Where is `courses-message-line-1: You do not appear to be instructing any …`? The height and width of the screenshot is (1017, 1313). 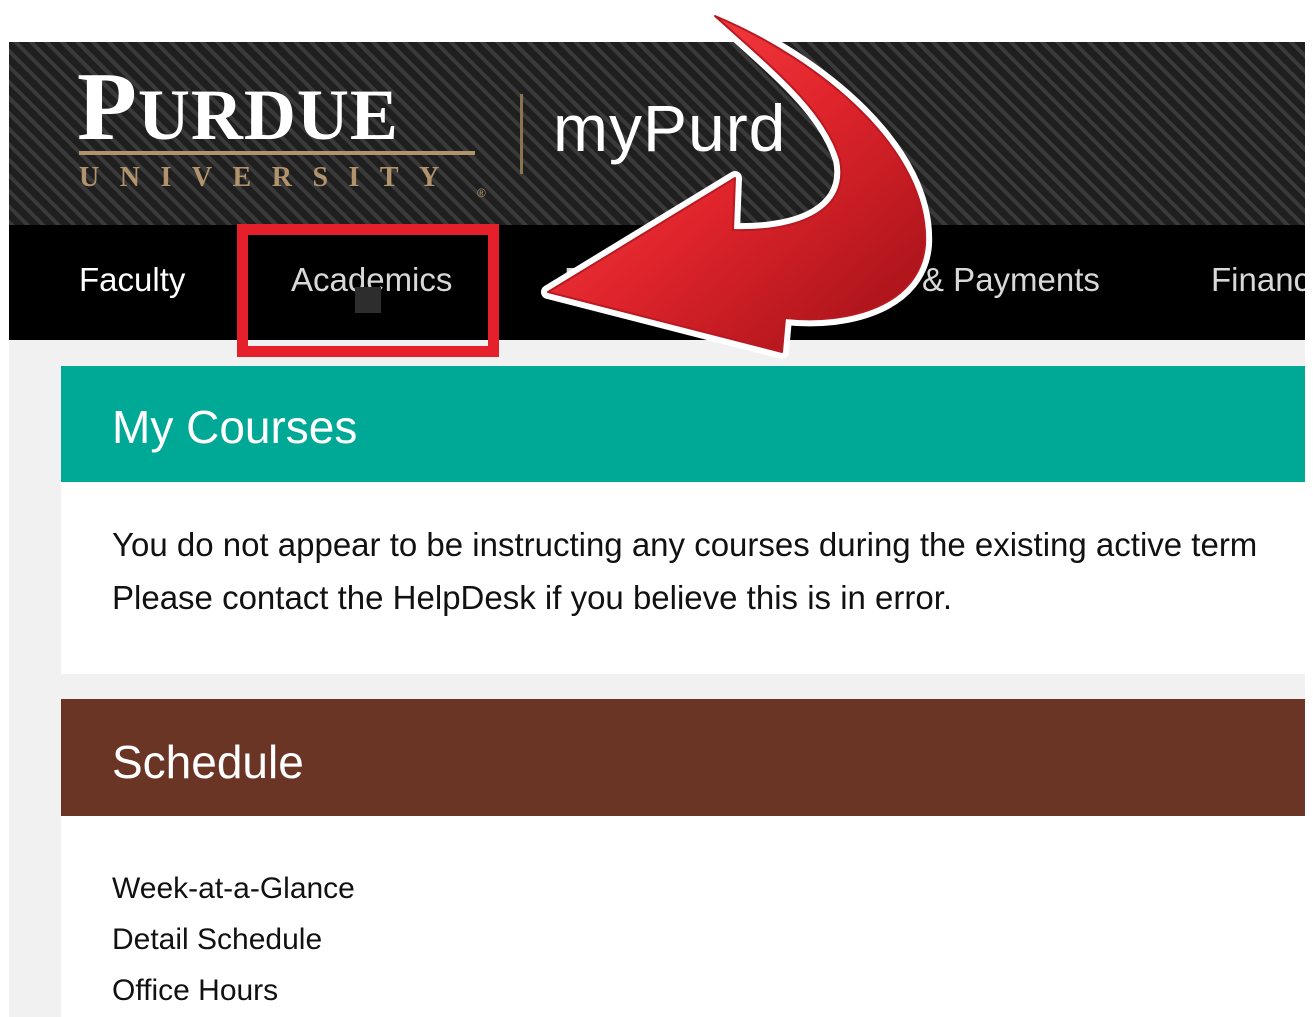 courses-message-line-1: You do not appear to be instructing any … is located at coordinates (685, 544).